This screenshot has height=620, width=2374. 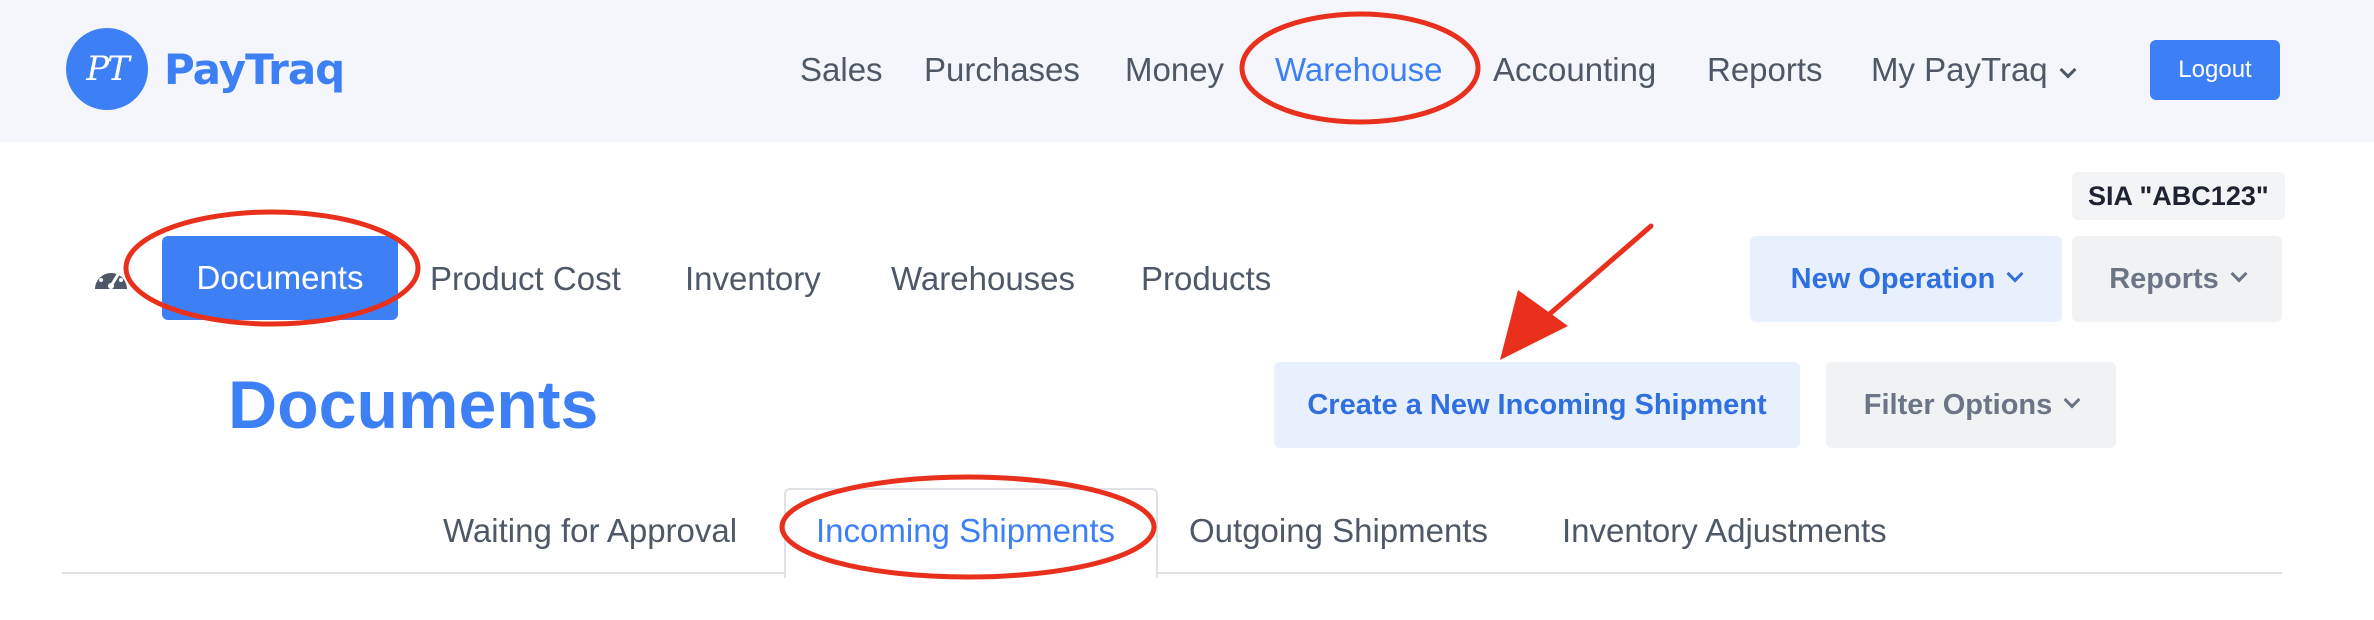 I want to click on annotation-arrow, so click(x=1577, y=291).